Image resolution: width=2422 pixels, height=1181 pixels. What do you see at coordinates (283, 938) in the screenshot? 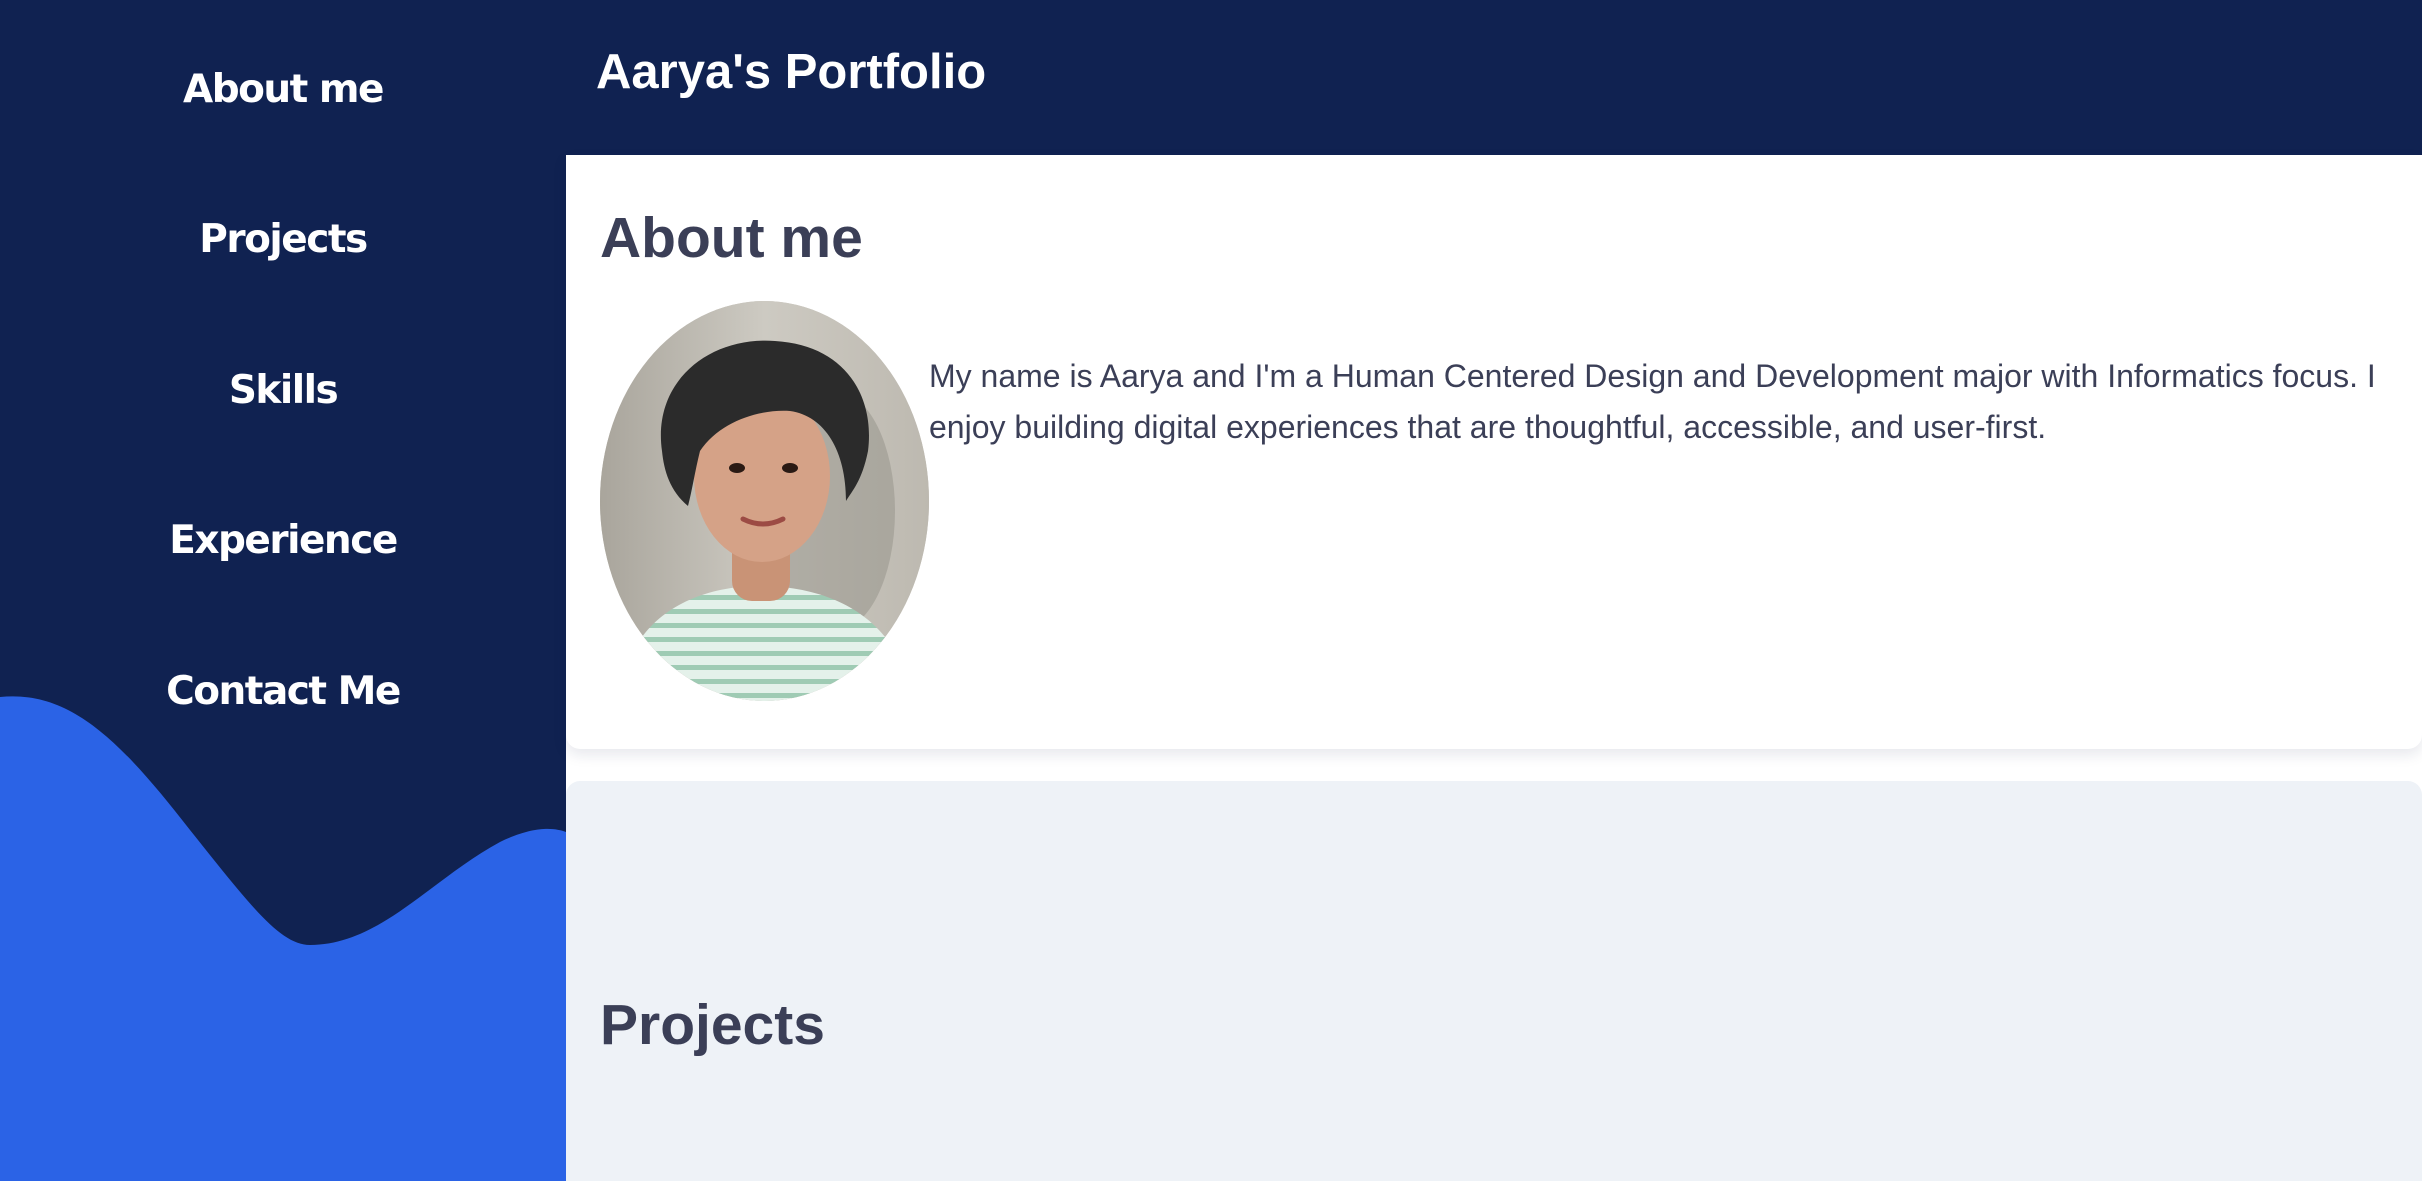
I see `wave-decoration` at bounding box center [283, 938].